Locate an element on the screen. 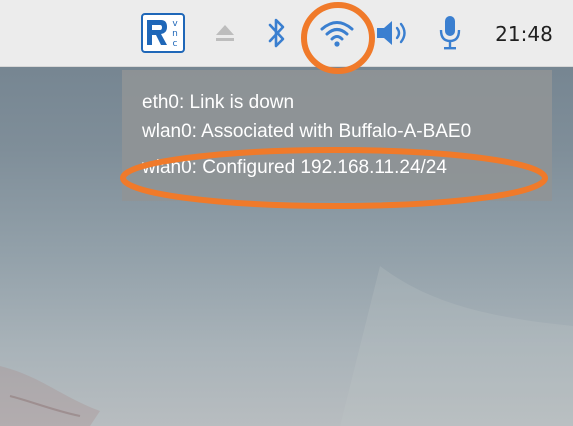  microphone-icon is located at coordinates (450, 33).